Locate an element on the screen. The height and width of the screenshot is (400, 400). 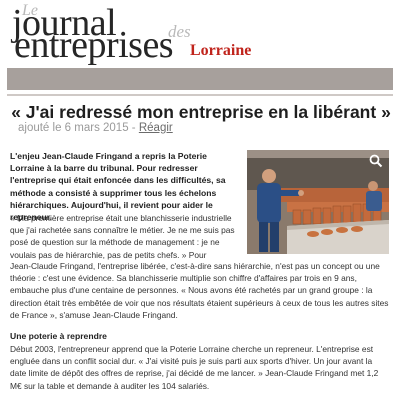
masthead-entreprises: entreprises is located at coordinates (94, 45).